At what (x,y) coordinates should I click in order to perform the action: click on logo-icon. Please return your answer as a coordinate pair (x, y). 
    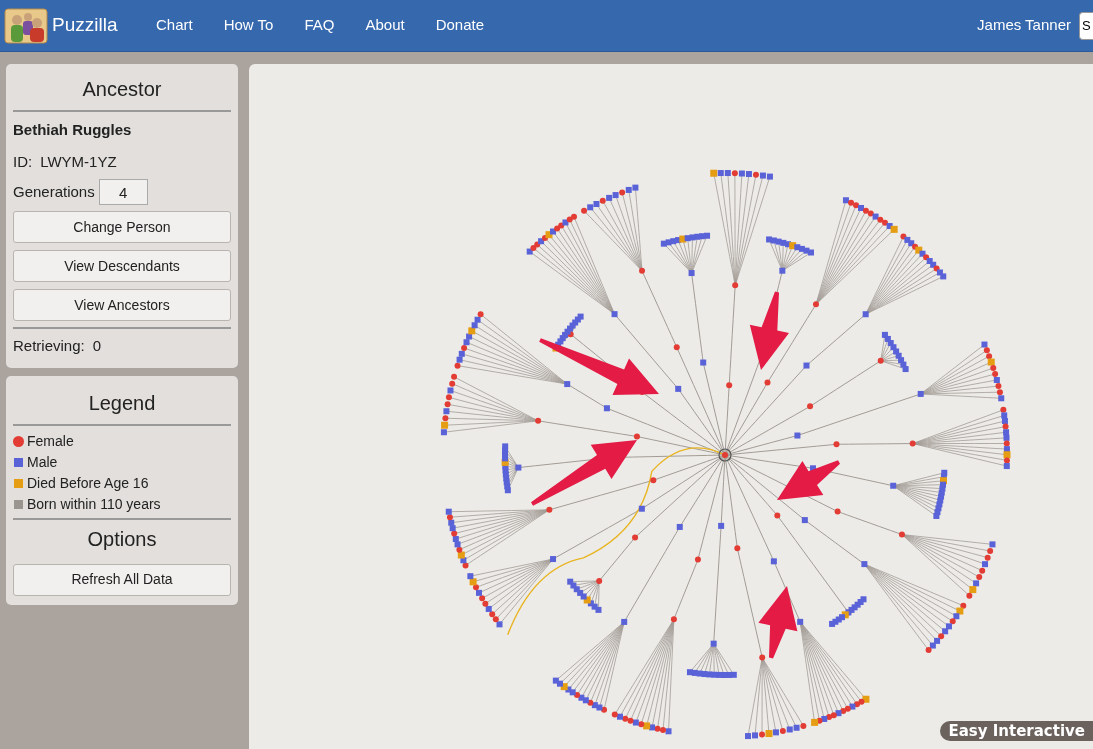
    Looking at the image, I should click on (26, 25).